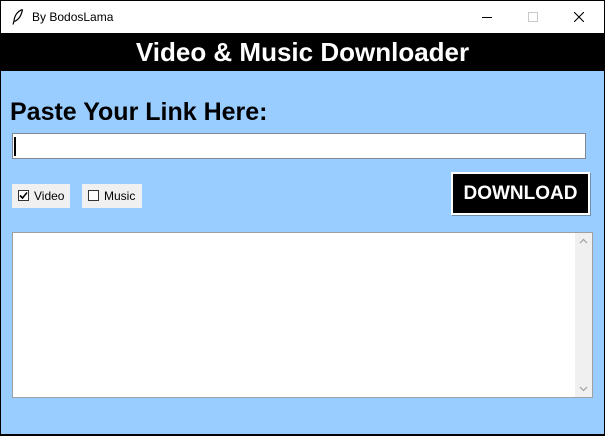  I want to click on window-title: By BodosLama, so click(73, 17).